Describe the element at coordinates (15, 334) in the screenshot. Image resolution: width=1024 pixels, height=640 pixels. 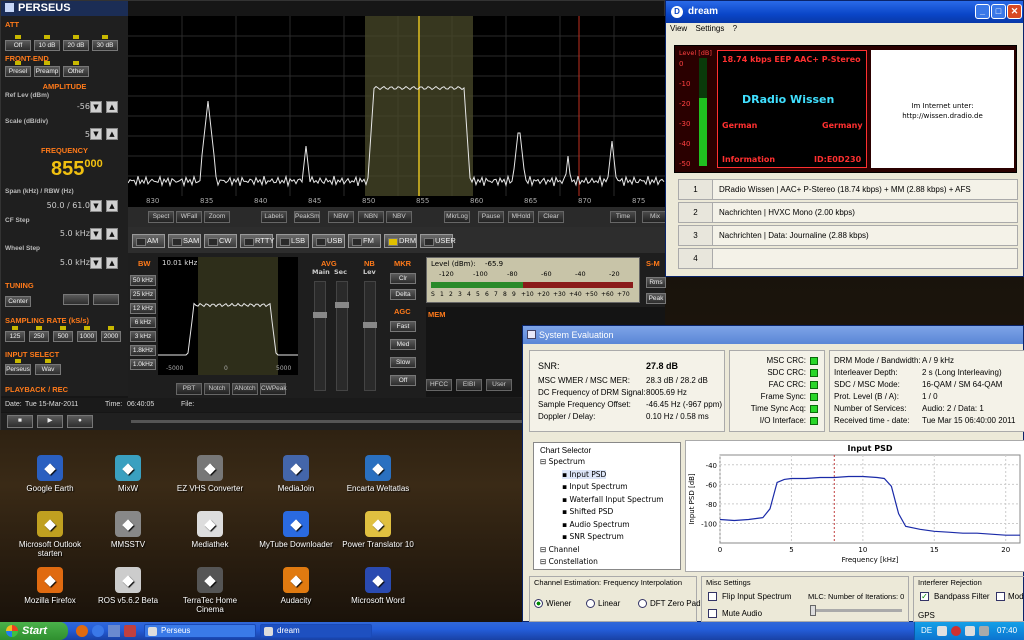
I see `perseus-sampling-buttons-button-0: 125` at that location.